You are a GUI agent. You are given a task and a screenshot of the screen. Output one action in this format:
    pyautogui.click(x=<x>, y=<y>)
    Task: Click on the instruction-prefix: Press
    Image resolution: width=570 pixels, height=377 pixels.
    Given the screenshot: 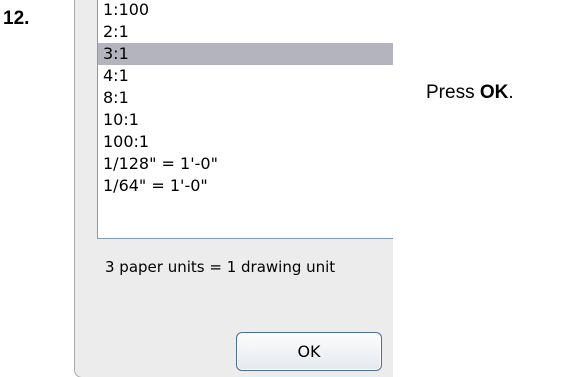 What is the action you would take?
    pyautogui.click(x=453, y=92)
    